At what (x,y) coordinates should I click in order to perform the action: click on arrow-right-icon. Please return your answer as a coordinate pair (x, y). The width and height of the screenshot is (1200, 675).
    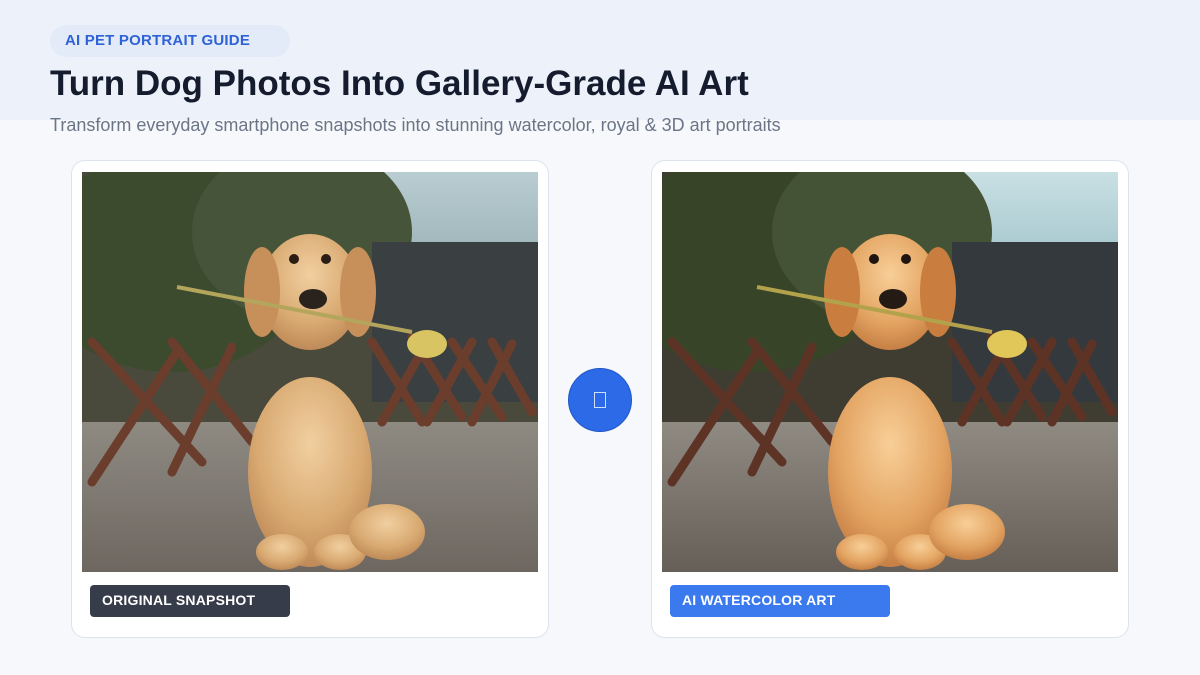
    Looking at the image, I should click on (600, 400).